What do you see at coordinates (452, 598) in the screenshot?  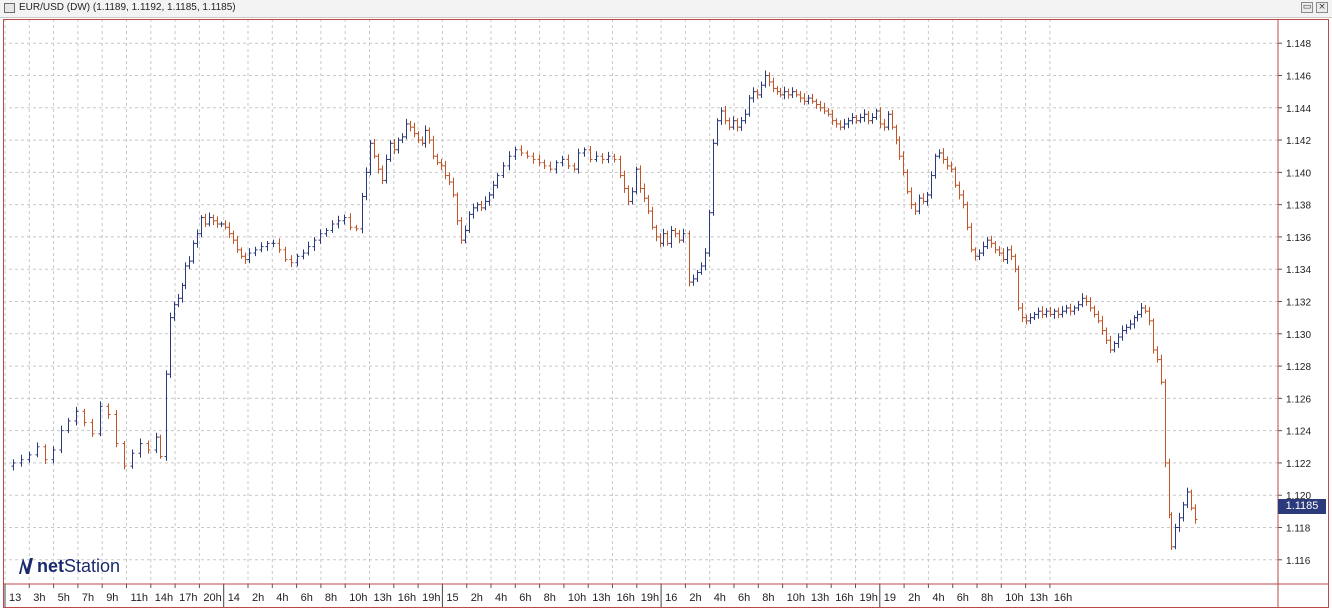 I see `x-tick-label: 15` at bounding box center [452, 598].